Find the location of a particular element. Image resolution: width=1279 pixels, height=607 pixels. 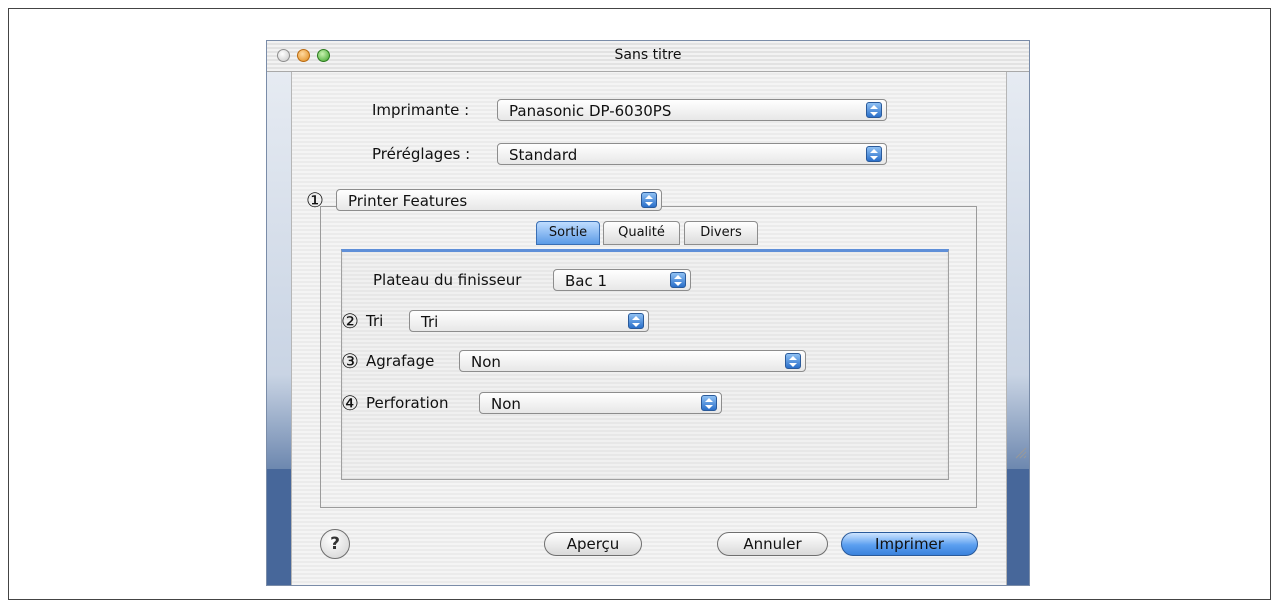

panel-value: Printer Features is located at coordinates (408, 201).